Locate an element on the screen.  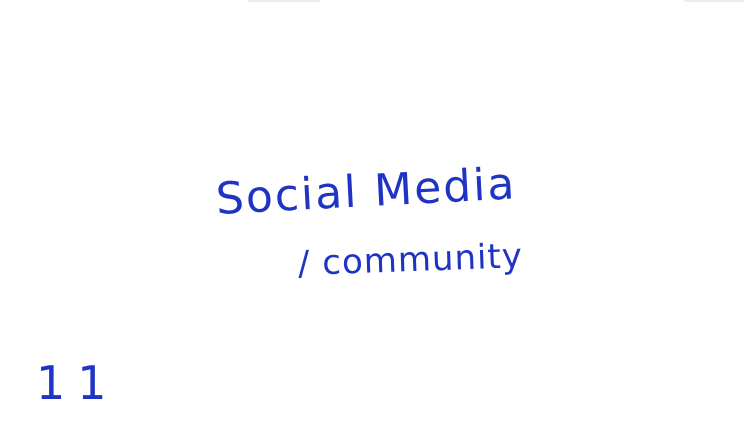
handwritten-title: Social Media is located at coordinates (366, 191).